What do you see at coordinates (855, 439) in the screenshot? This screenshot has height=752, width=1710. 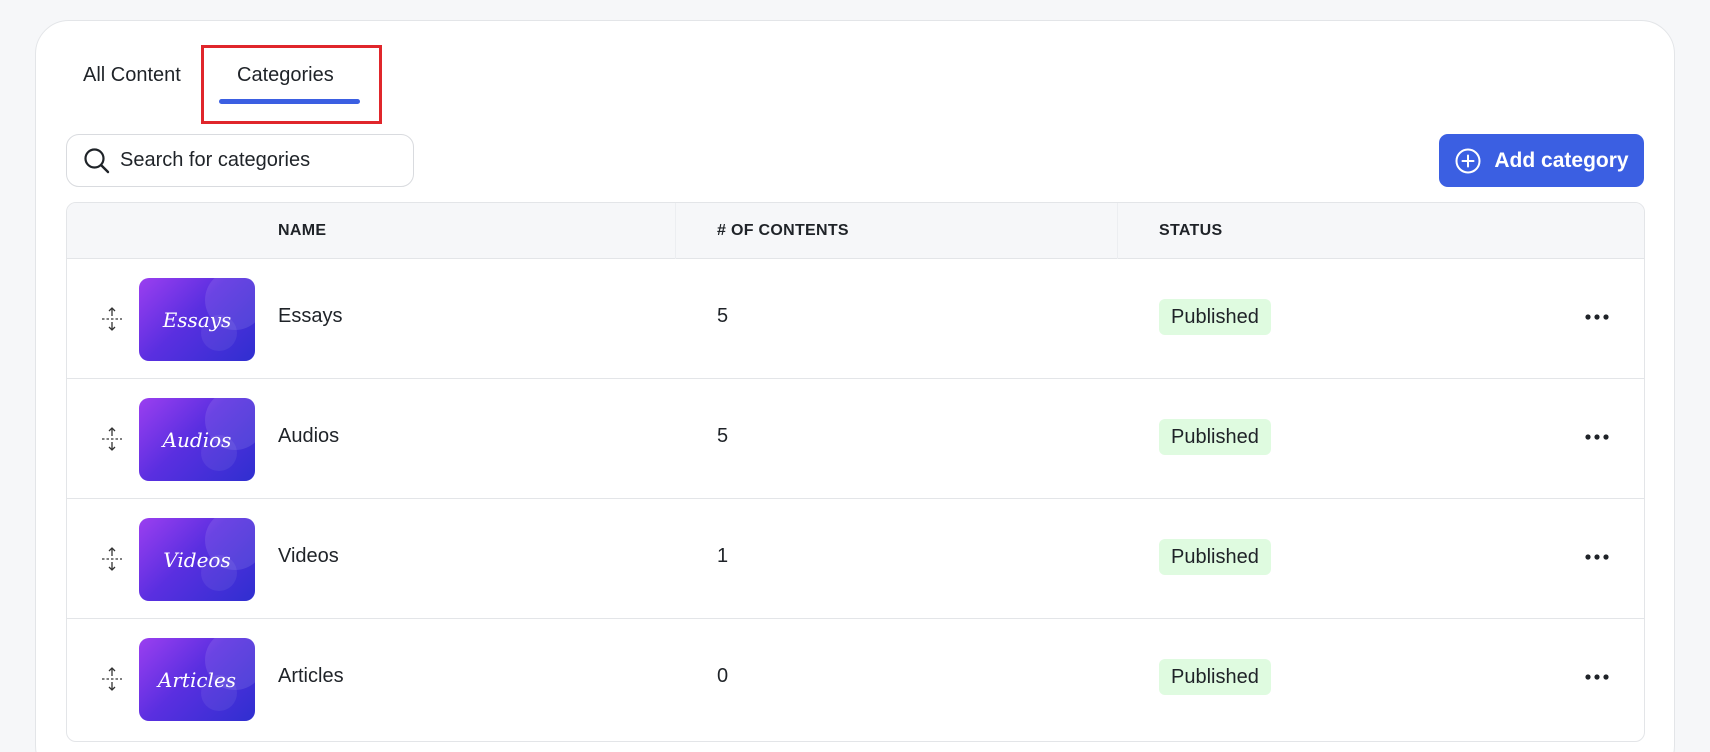 I see `table-row: Audios Audios 5 Published` at bounding box center [855, 439].